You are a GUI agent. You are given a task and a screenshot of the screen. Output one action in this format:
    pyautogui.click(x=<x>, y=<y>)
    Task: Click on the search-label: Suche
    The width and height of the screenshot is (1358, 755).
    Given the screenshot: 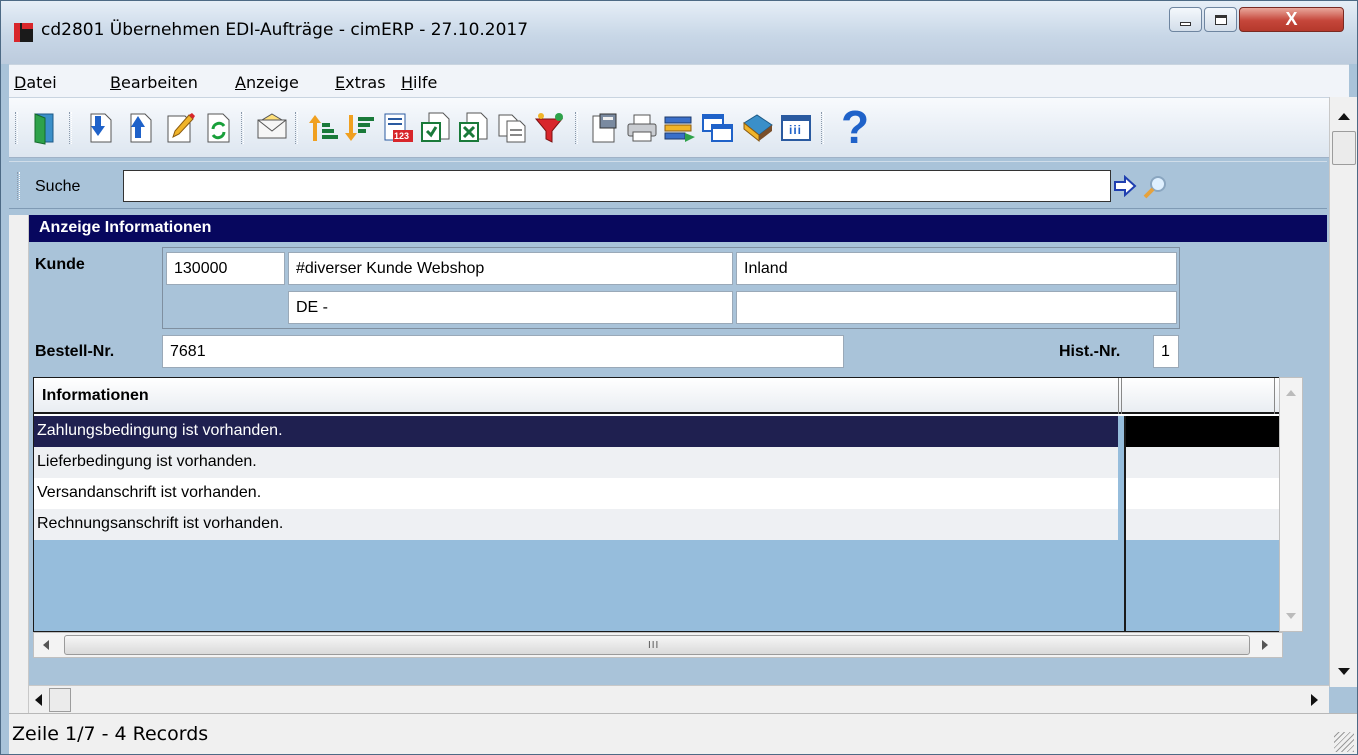 What is the action you would take?
    pyautogui.click(x=58, y=186)
    